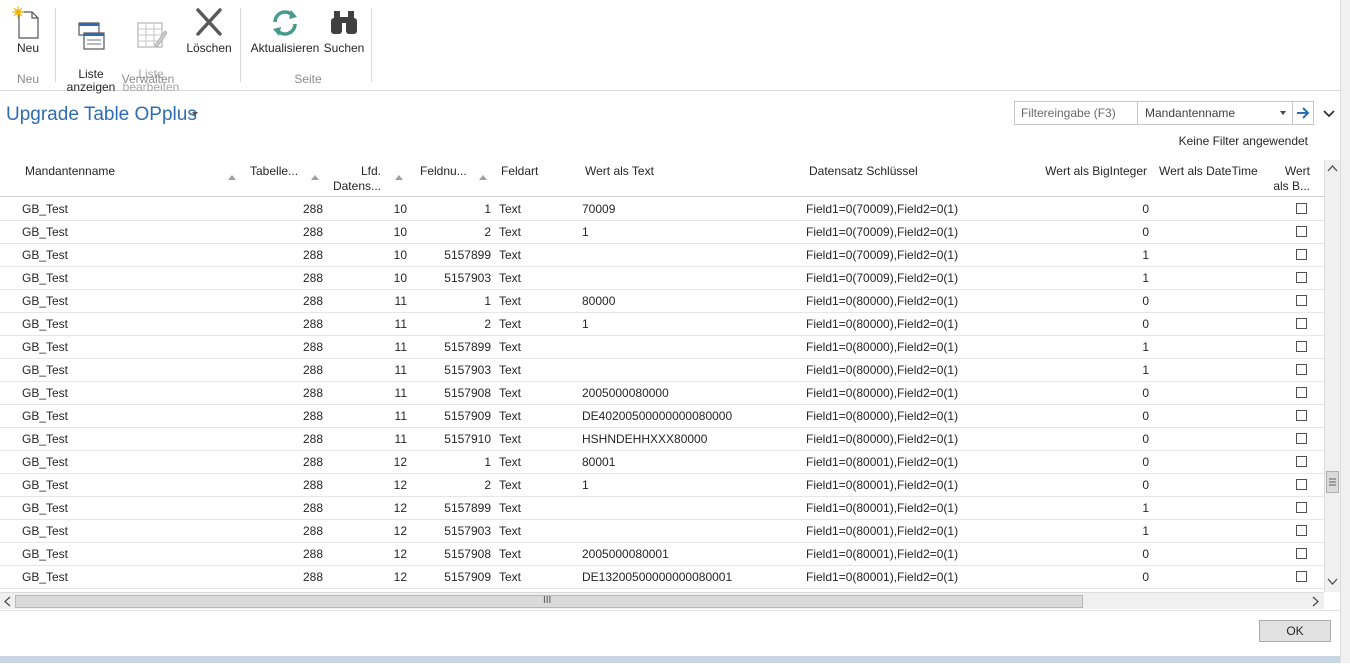 The height and width of the screenshot is (664, 1350). Describe the element at coordinates (467, 393) in the screenshot. I see `cell-feldnummer: 5157908` at that location.